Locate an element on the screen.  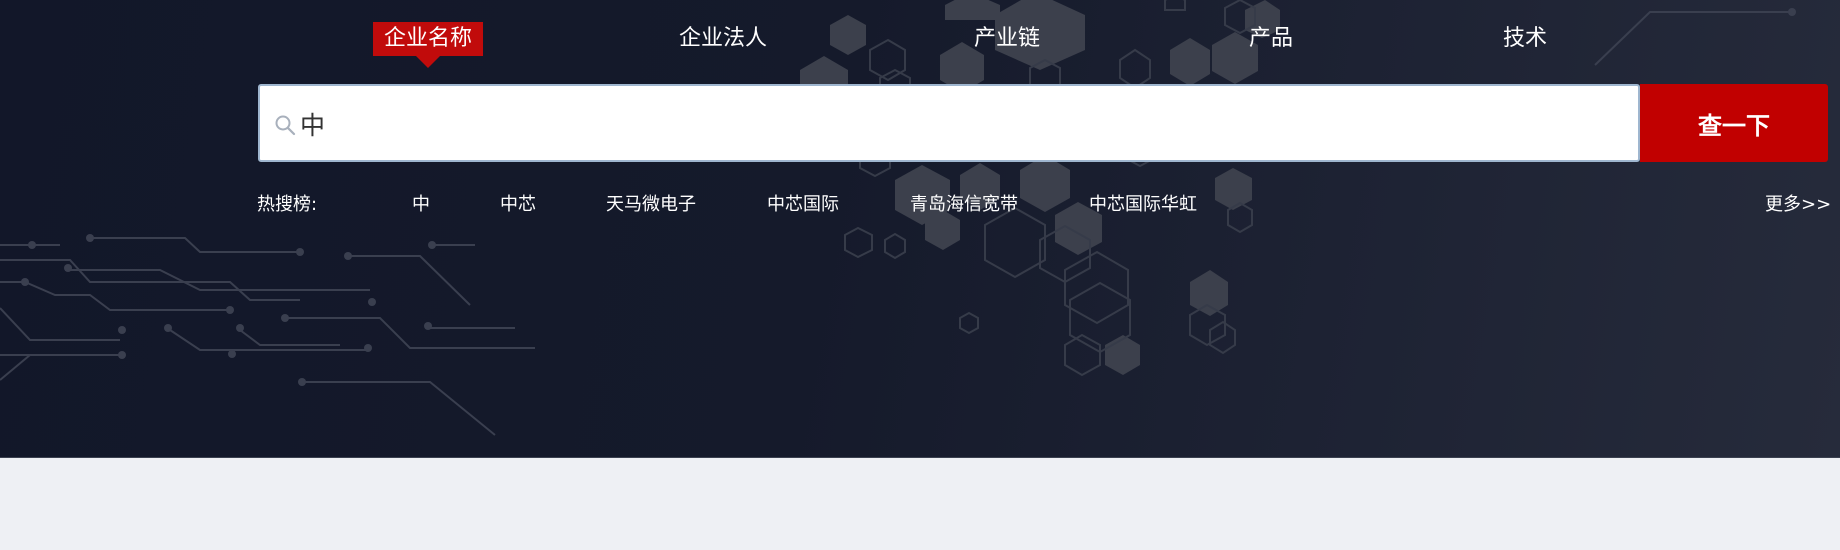
hot-search-bar: 热搜榜: 中 中芯 天马微电子 中芯国际 青岛海信宽带 中芯国际华虹 更多>> is located at coordinates (920, 205).